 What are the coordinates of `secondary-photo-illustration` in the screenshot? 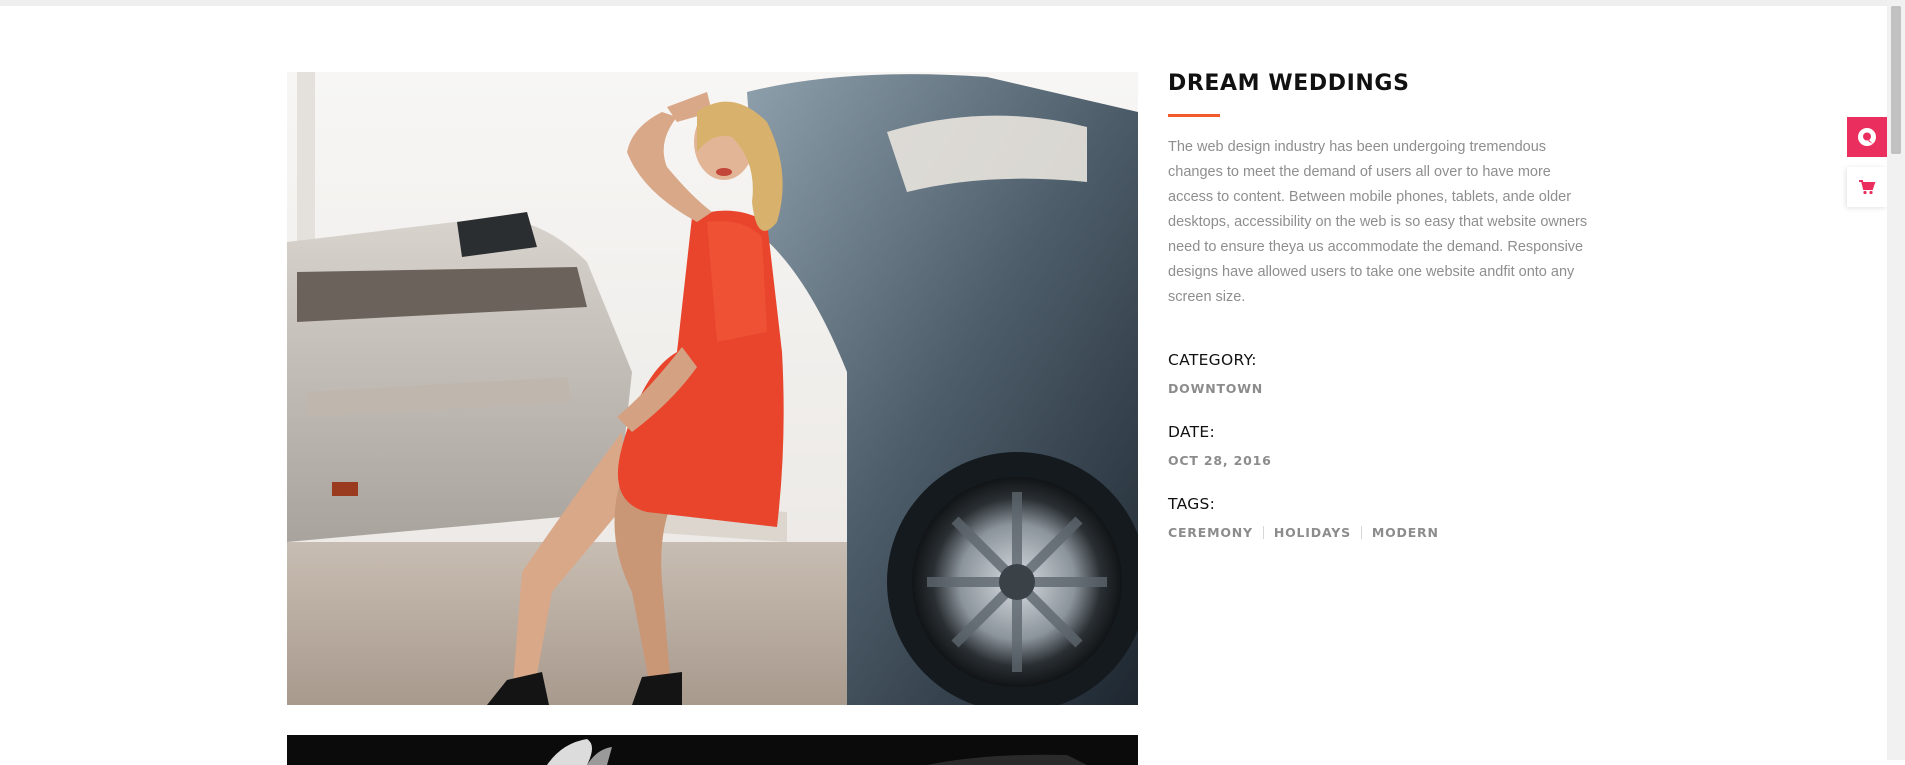 It's located at (712, 750).